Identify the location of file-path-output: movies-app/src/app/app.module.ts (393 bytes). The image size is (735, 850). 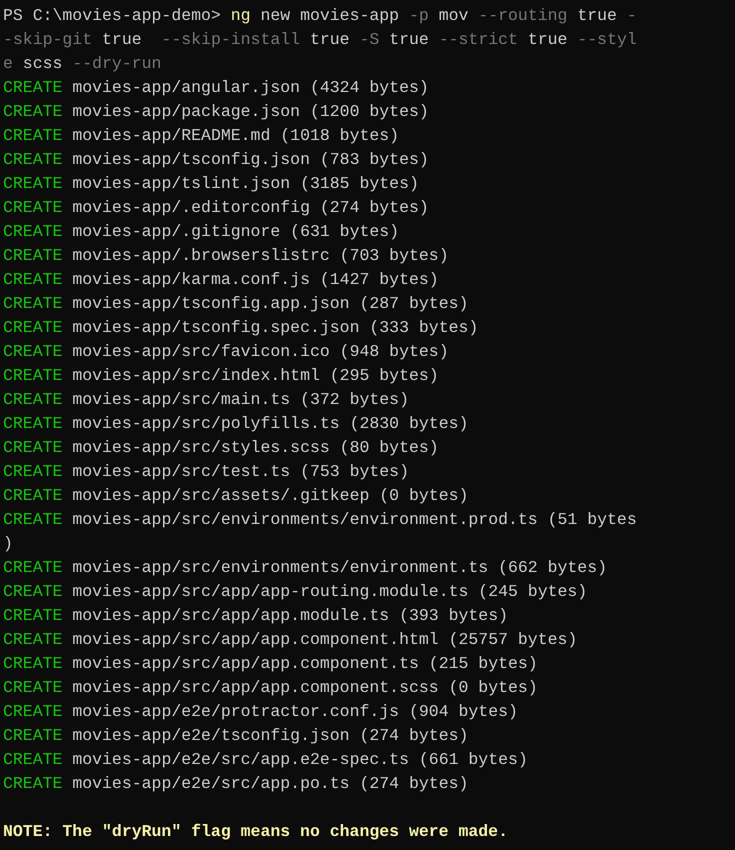
(290, 616).